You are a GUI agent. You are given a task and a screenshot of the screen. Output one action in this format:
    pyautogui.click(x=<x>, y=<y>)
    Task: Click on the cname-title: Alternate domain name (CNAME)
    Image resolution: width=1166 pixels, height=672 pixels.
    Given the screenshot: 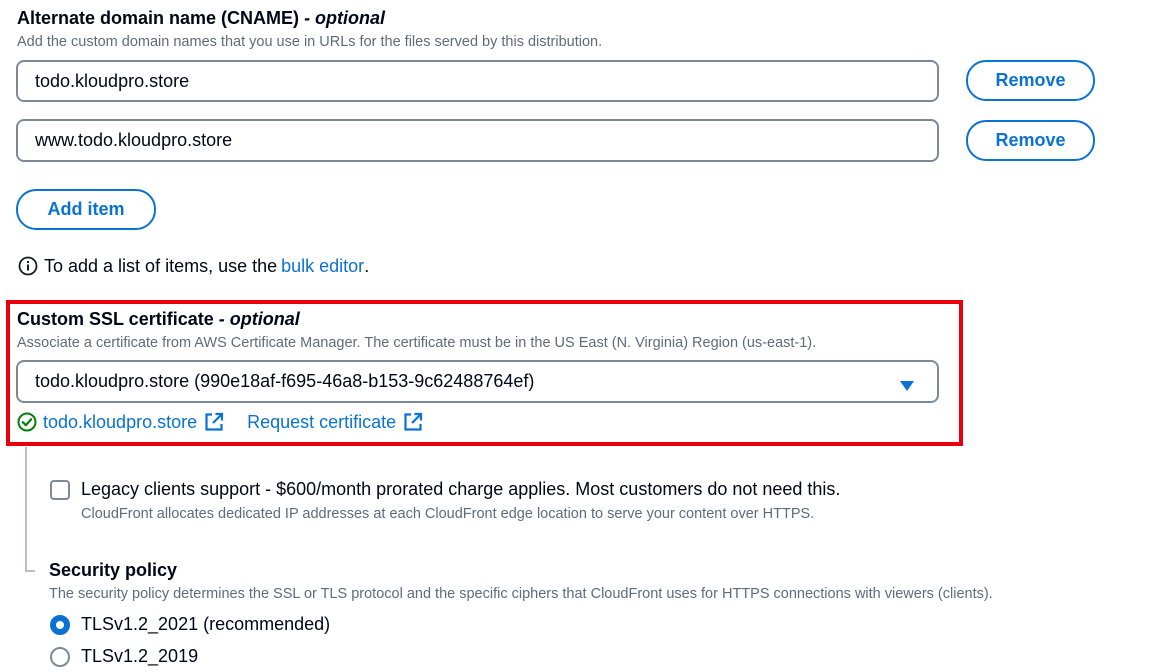 What is the action you would take?
    pyautogui.click(x=158, y=18)
    